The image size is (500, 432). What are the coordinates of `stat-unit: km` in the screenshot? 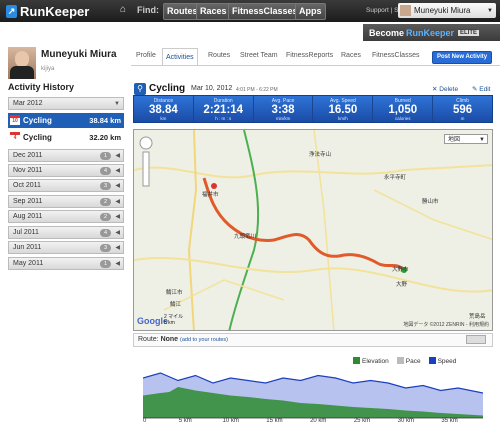 It's located at (163, 118).